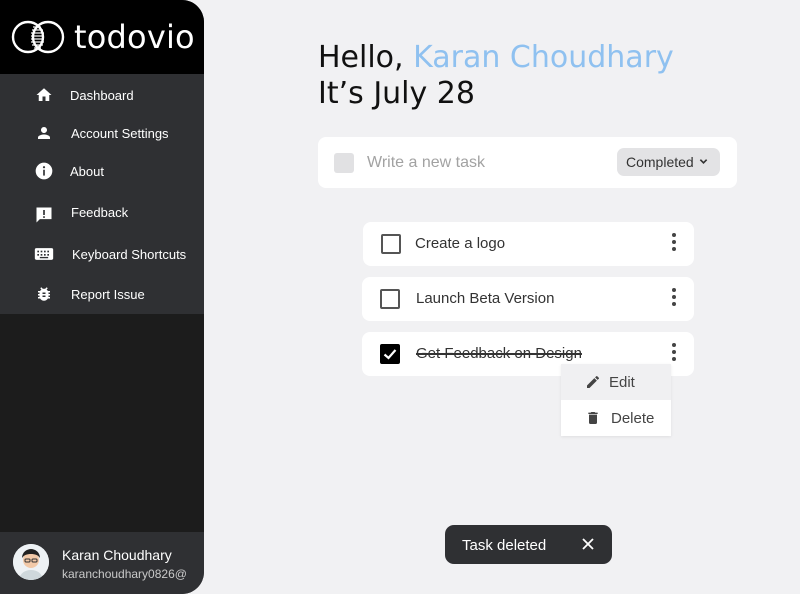 This screenshot has width=800, height=594. What do you see at coordinates (44, 171) in the screenshot?
I see `info-icon` at bounding box center [44, 171].